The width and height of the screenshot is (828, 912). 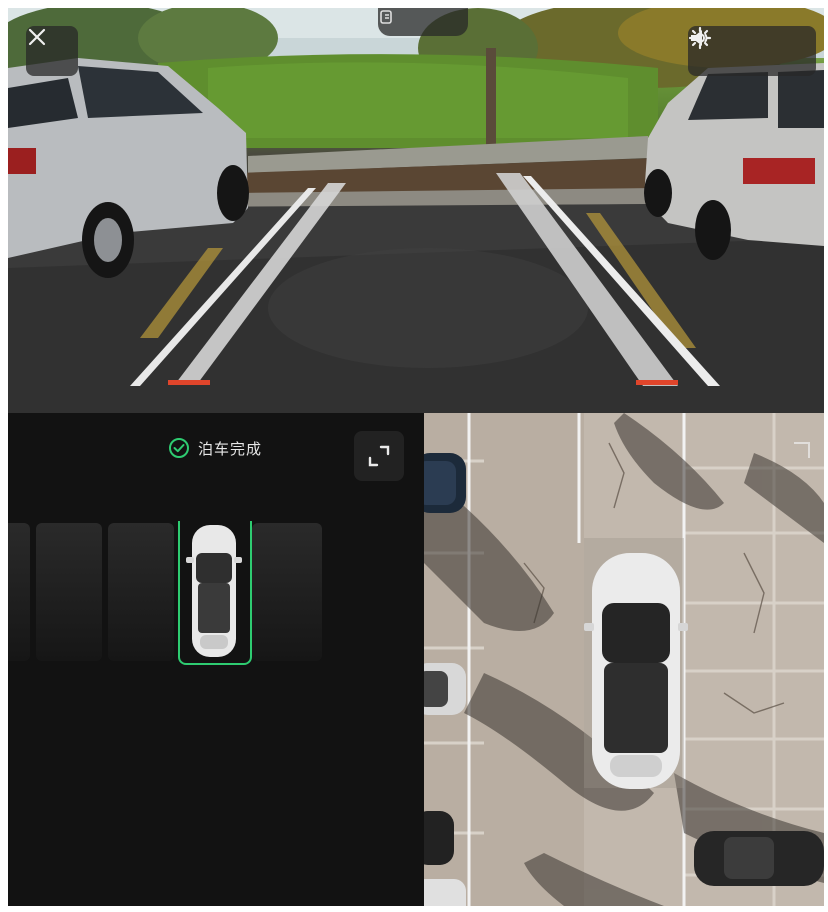 I want to click on ego-vehicle, so click(x=636, y=671).